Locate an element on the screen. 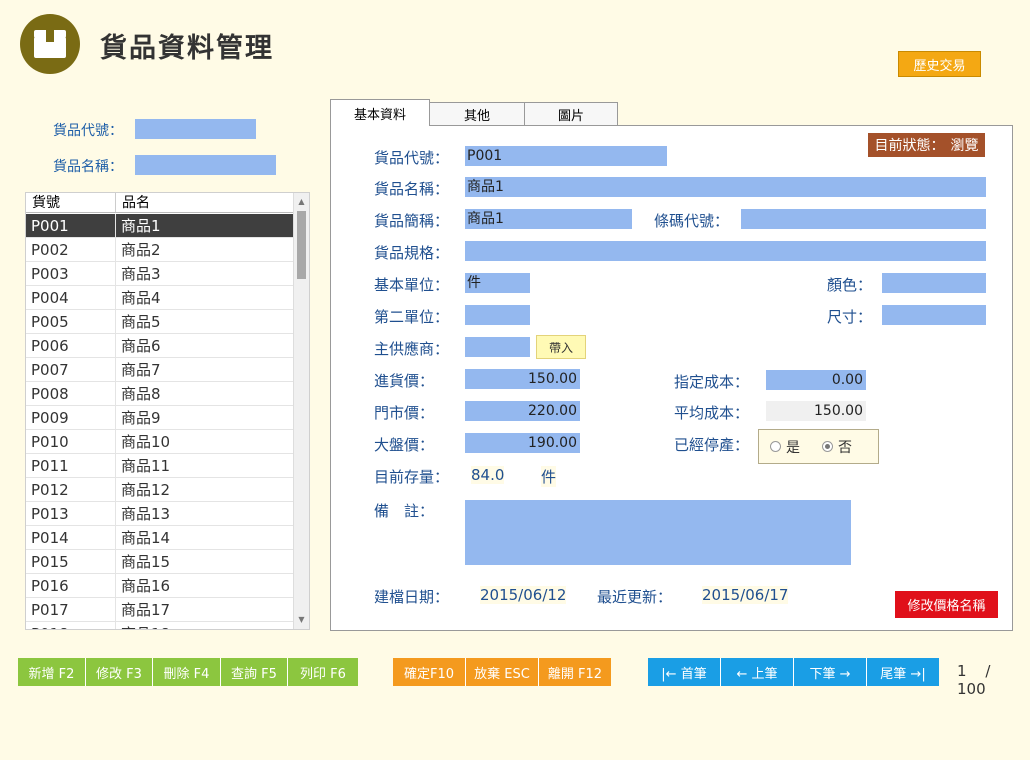 This screenshot has width=1030, height=760. row-code: P014 is located at coordinates (71, 537).